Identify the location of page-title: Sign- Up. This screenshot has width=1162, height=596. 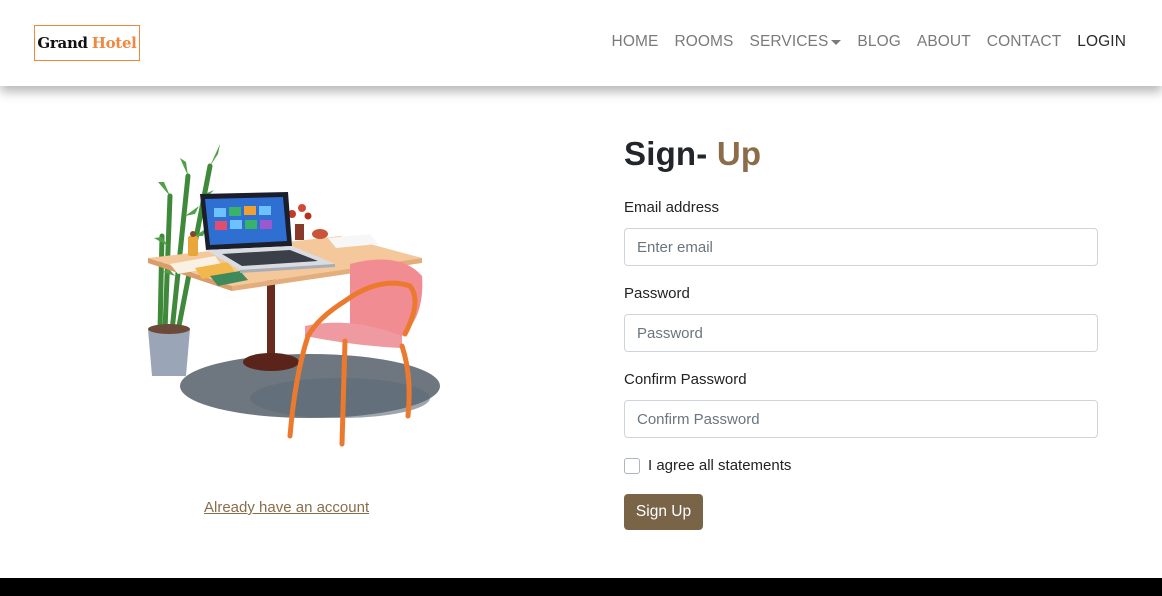
(692, 154).